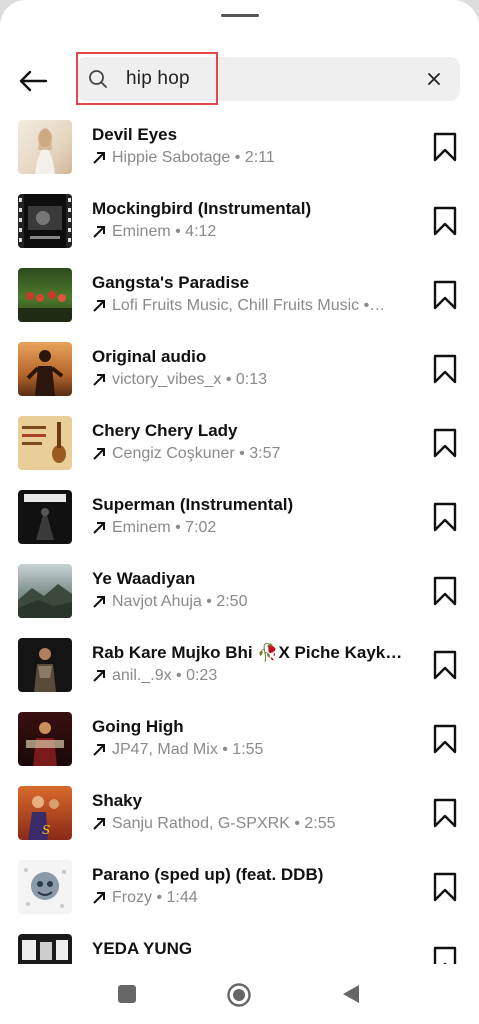 The image size is (479, 1024). I want to click on track-title: Devil Eyes, so click(135, 134).